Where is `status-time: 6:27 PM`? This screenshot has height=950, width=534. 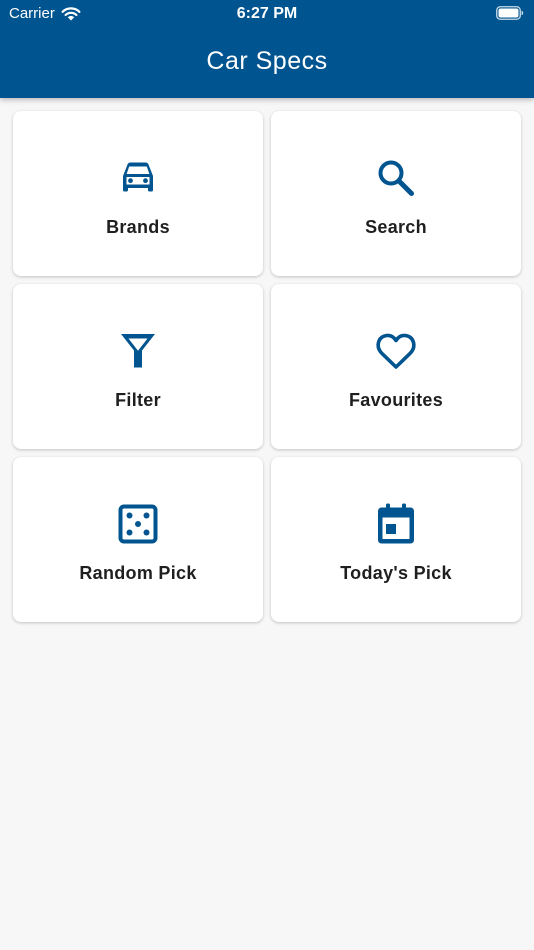
status-time: 6:27 PM is located at coordinates (267, 13).